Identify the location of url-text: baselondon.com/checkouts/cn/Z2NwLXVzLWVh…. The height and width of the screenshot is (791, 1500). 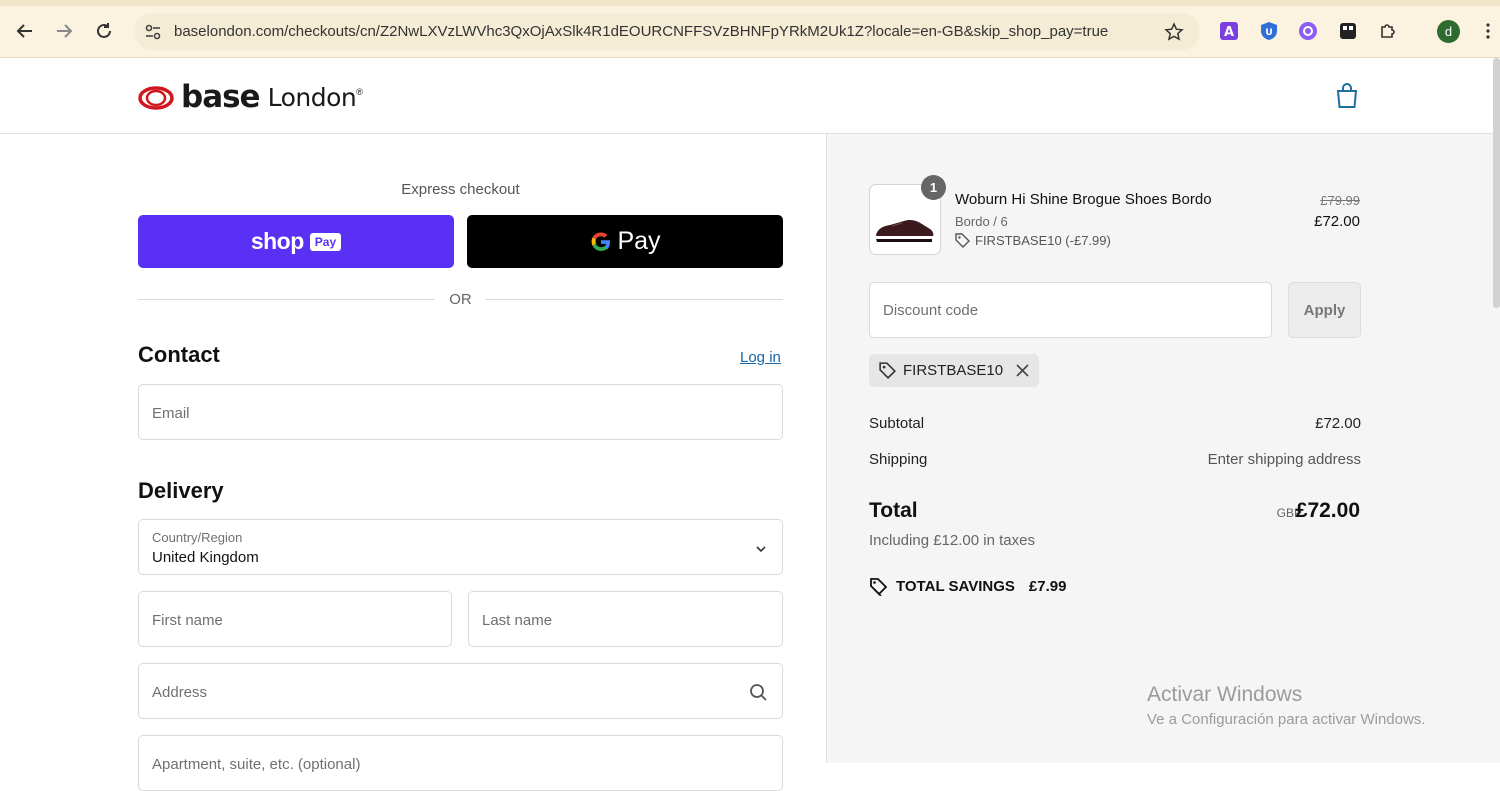
(641, 31).